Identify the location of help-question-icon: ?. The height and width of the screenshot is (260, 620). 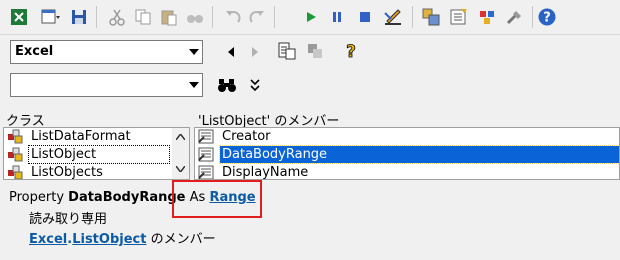
(351, 51).